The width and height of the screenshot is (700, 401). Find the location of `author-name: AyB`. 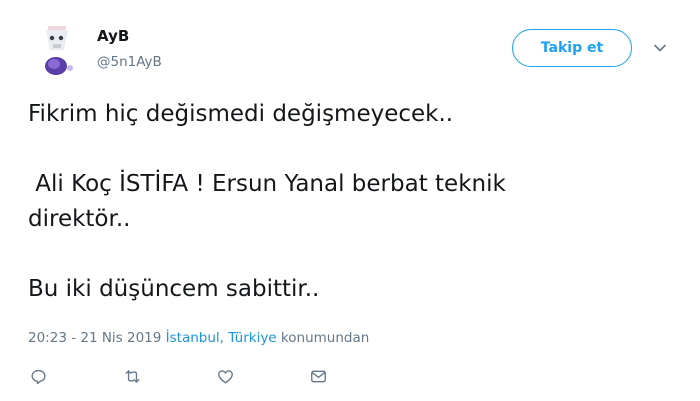

author-name: AyB is located at coordinates (113, 36).